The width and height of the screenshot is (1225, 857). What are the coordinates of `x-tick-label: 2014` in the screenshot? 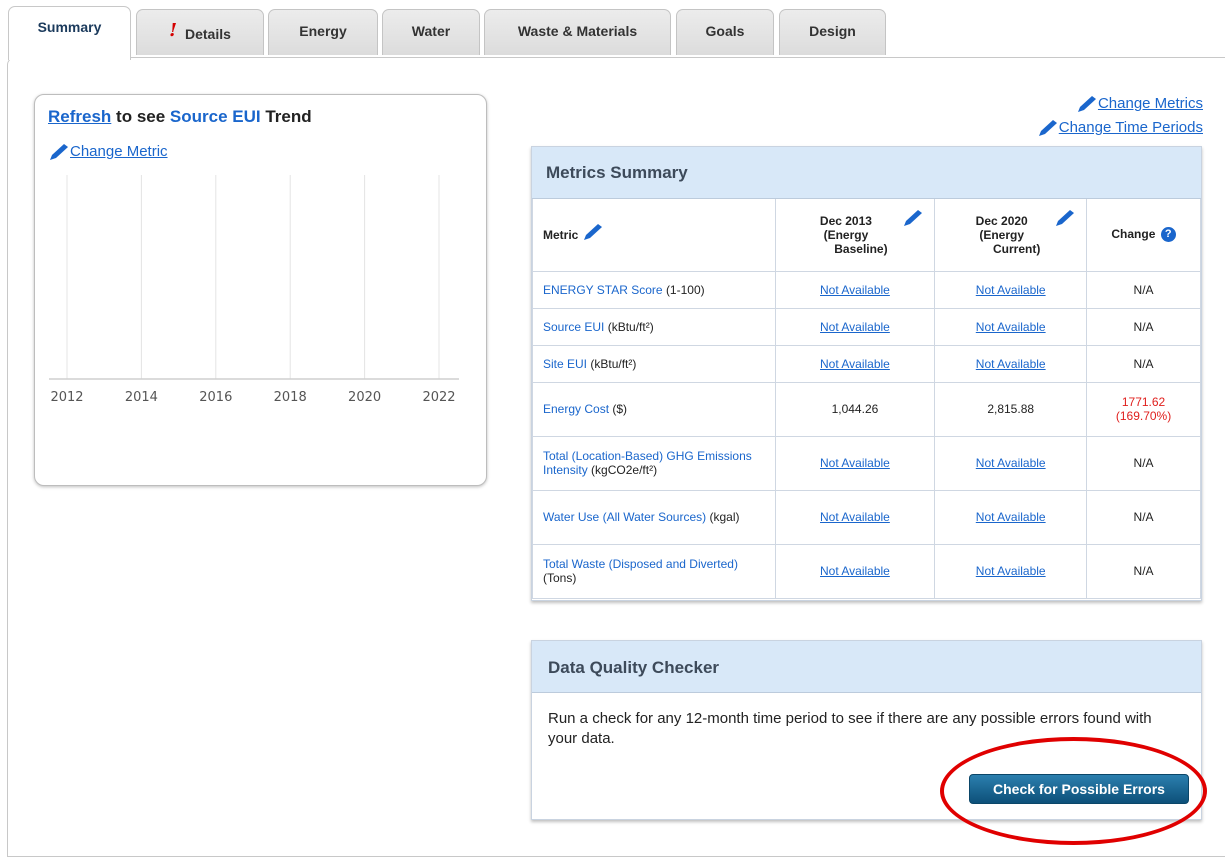 It's located at (141, 397).